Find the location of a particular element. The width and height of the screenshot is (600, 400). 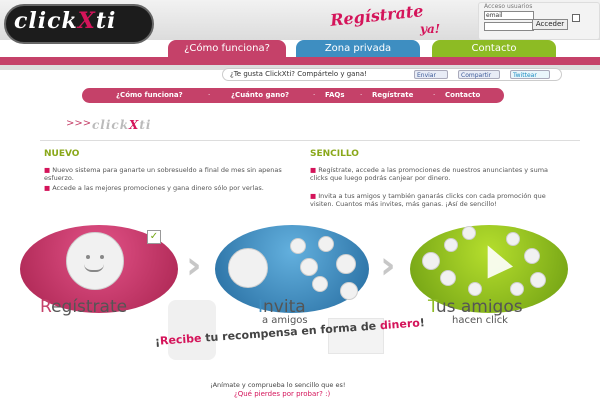

sencillo-title: SENCILLO is located at coordinates (334, 154).